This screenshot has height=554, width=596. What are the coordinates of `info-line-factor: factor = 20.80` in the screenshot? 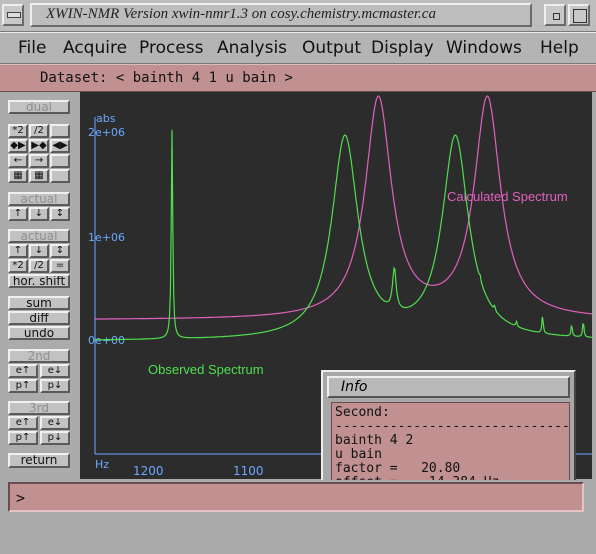 It's located at (398, 468).